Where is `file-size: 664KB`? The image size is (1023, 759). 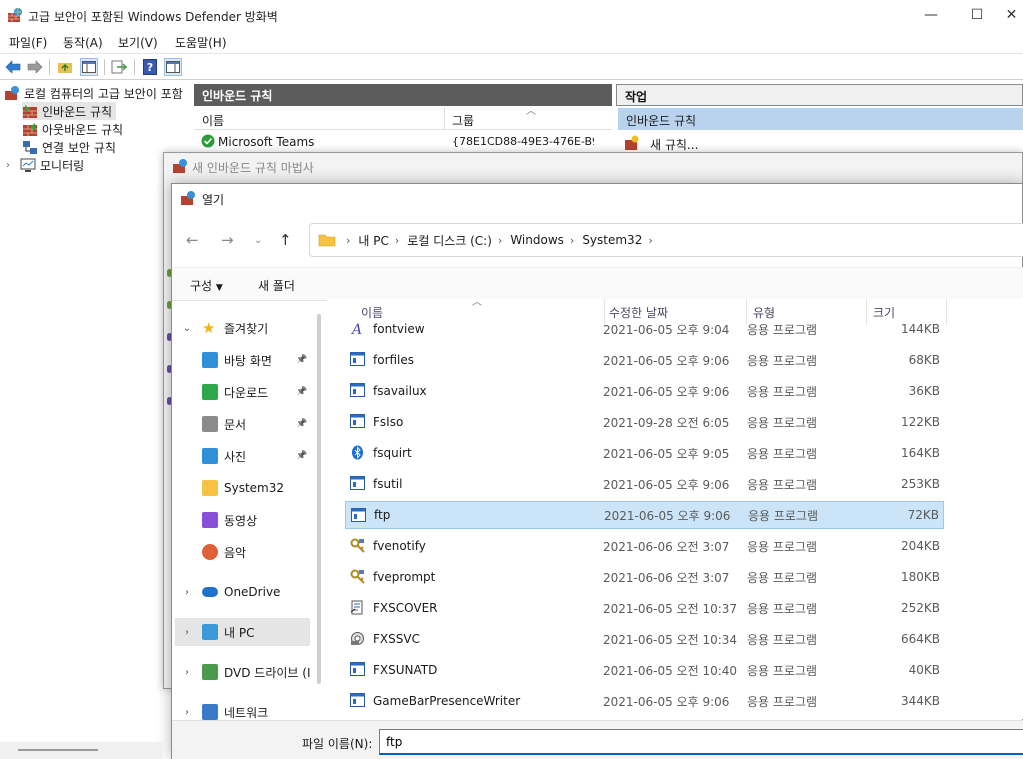 file-size: 664KB is located at coordinates (920, 639).